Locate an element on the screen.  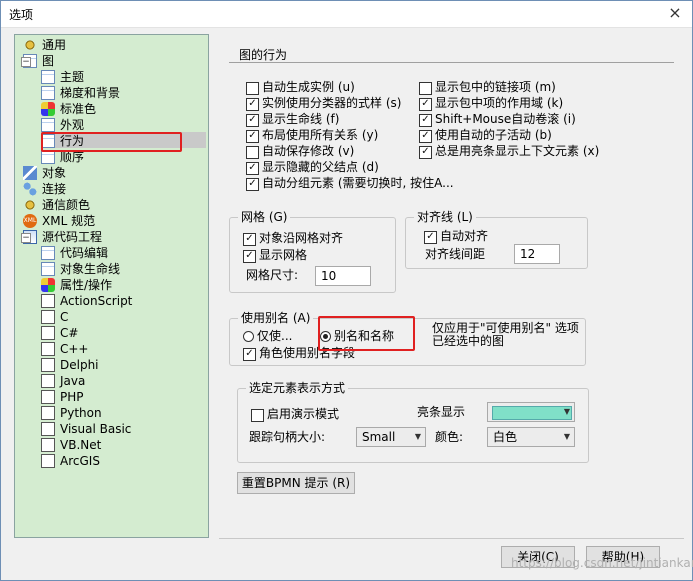
tree-item: C++ is located at coordinates (66, 349).